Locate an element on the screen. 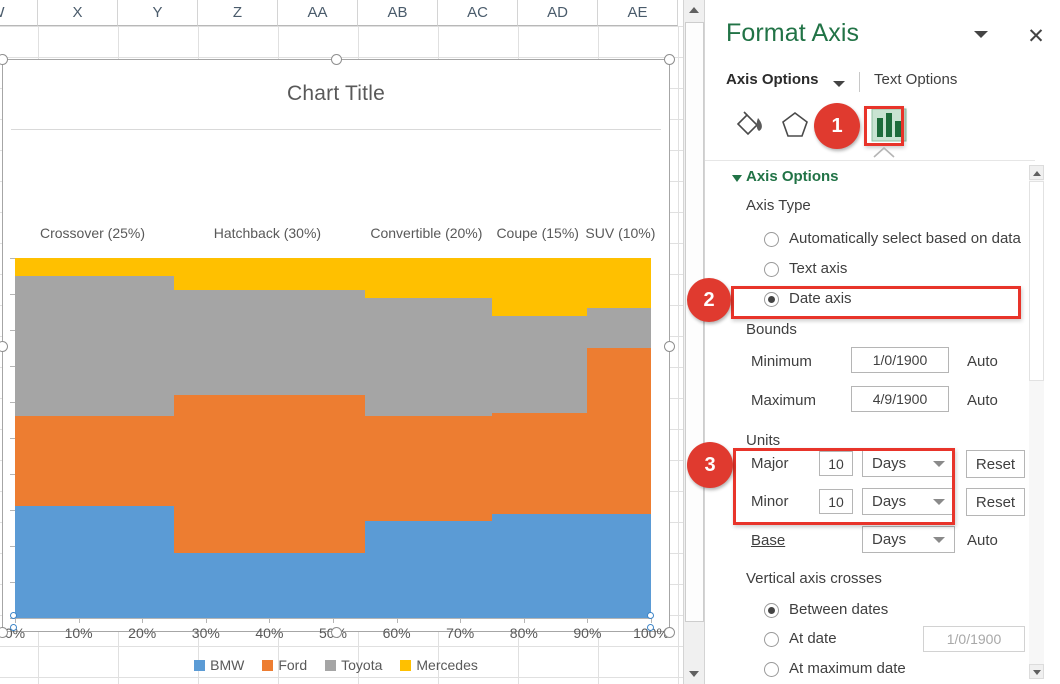  label-at-maximum-date: At maximum date is located at coordinates (847, 668).